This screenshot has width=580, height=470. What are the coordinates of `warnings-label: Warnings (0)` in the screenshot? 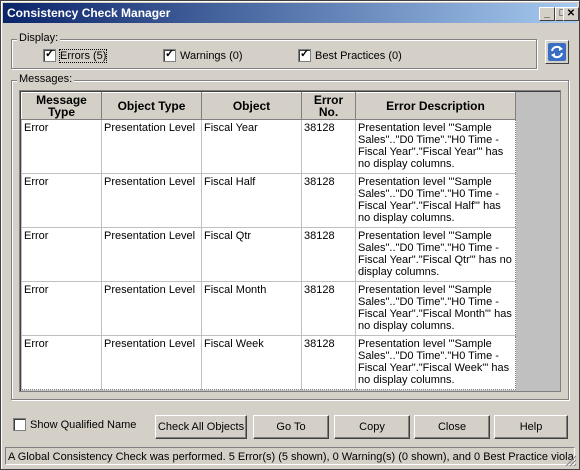 It's located at (211, 55).